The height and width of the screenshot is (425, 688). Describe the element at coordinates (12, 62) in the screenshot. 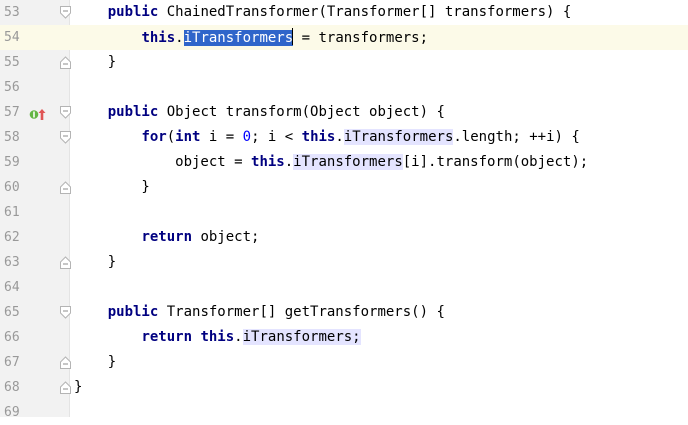

I see `line-number: 55` at that location.